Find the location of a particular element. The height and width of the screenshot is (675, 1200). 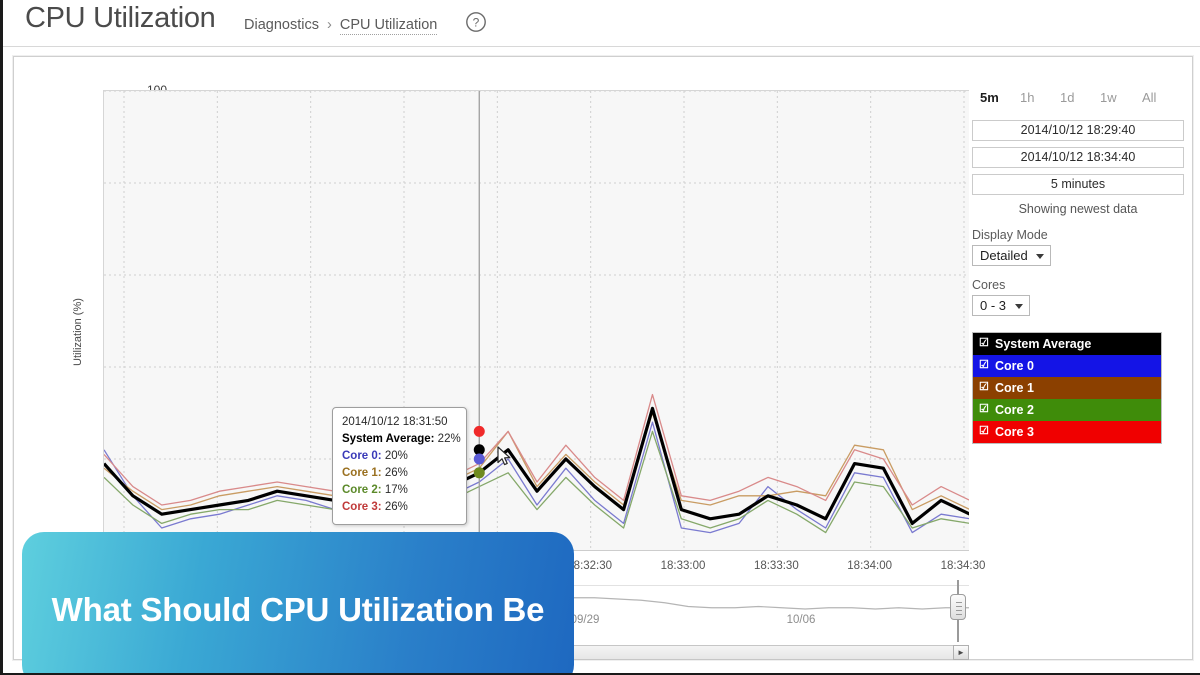

tooltip-row-value: 22% is located at coordinates (447, 439).